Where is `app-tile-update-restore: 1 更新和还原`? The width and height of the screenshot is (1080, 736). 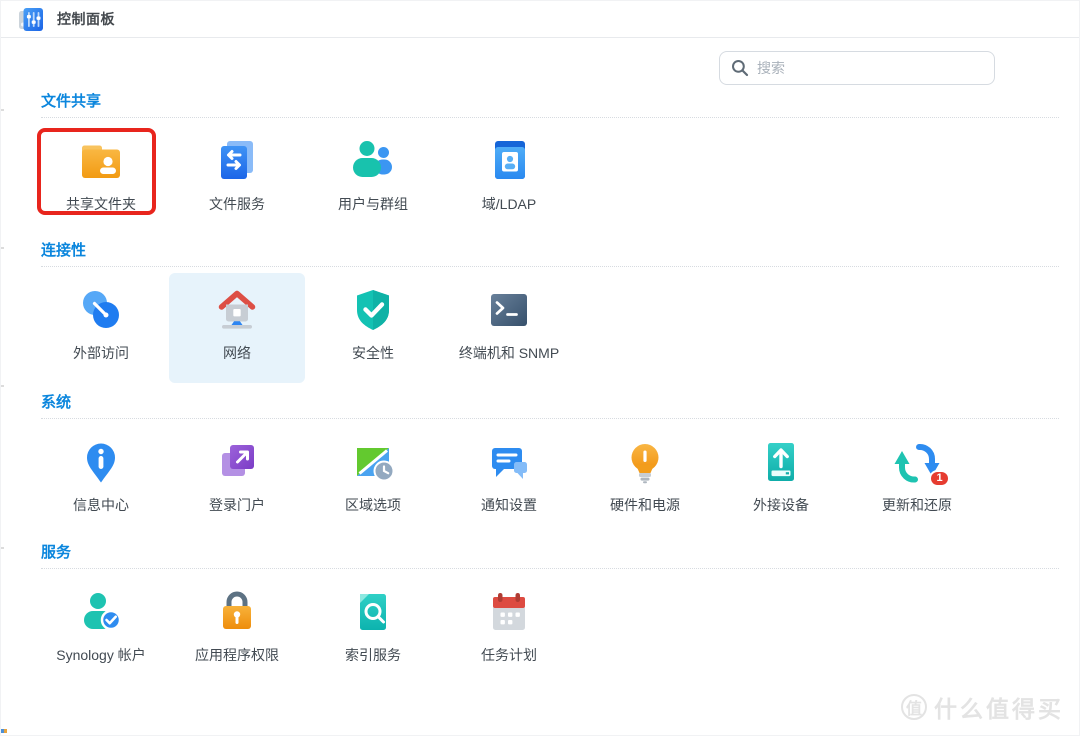 app-tile-update-restore: 1 更新和还原 is located at coordinates (917, 480).